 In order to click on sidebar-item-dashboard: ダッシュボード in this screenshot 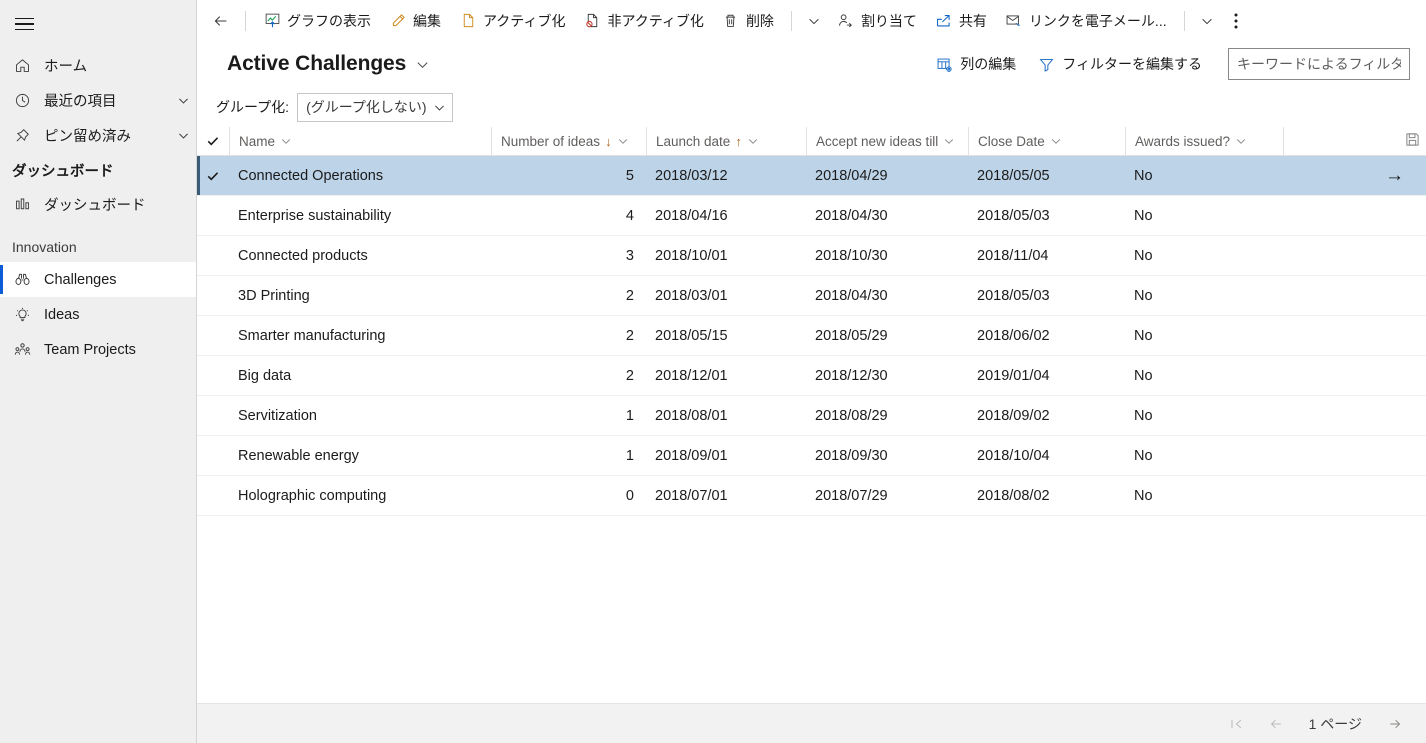, I will do `click(98, 204)`.